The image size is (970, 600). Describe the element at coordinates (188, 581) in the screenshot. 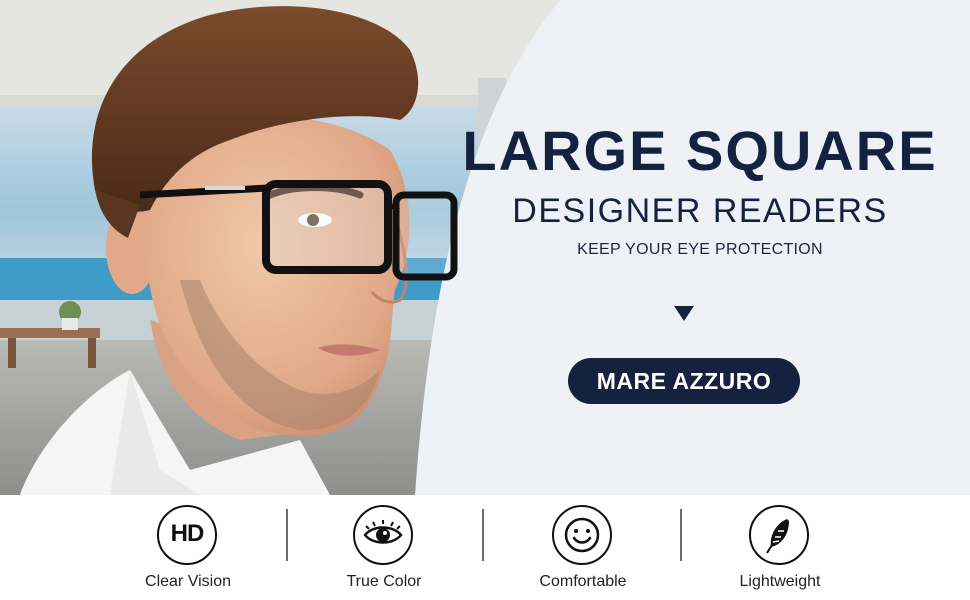

I see `feature-label: Clear Vision` at that location.